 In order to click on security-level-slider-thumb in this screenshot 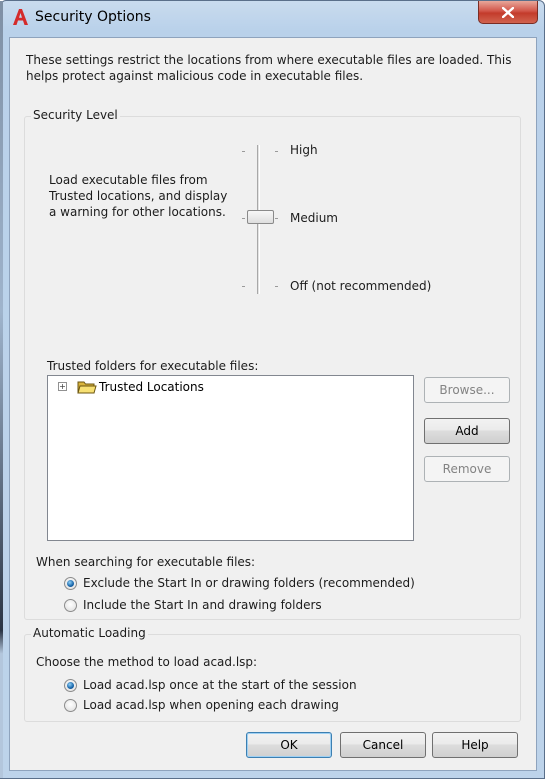, I will do `click(260, 217)`.